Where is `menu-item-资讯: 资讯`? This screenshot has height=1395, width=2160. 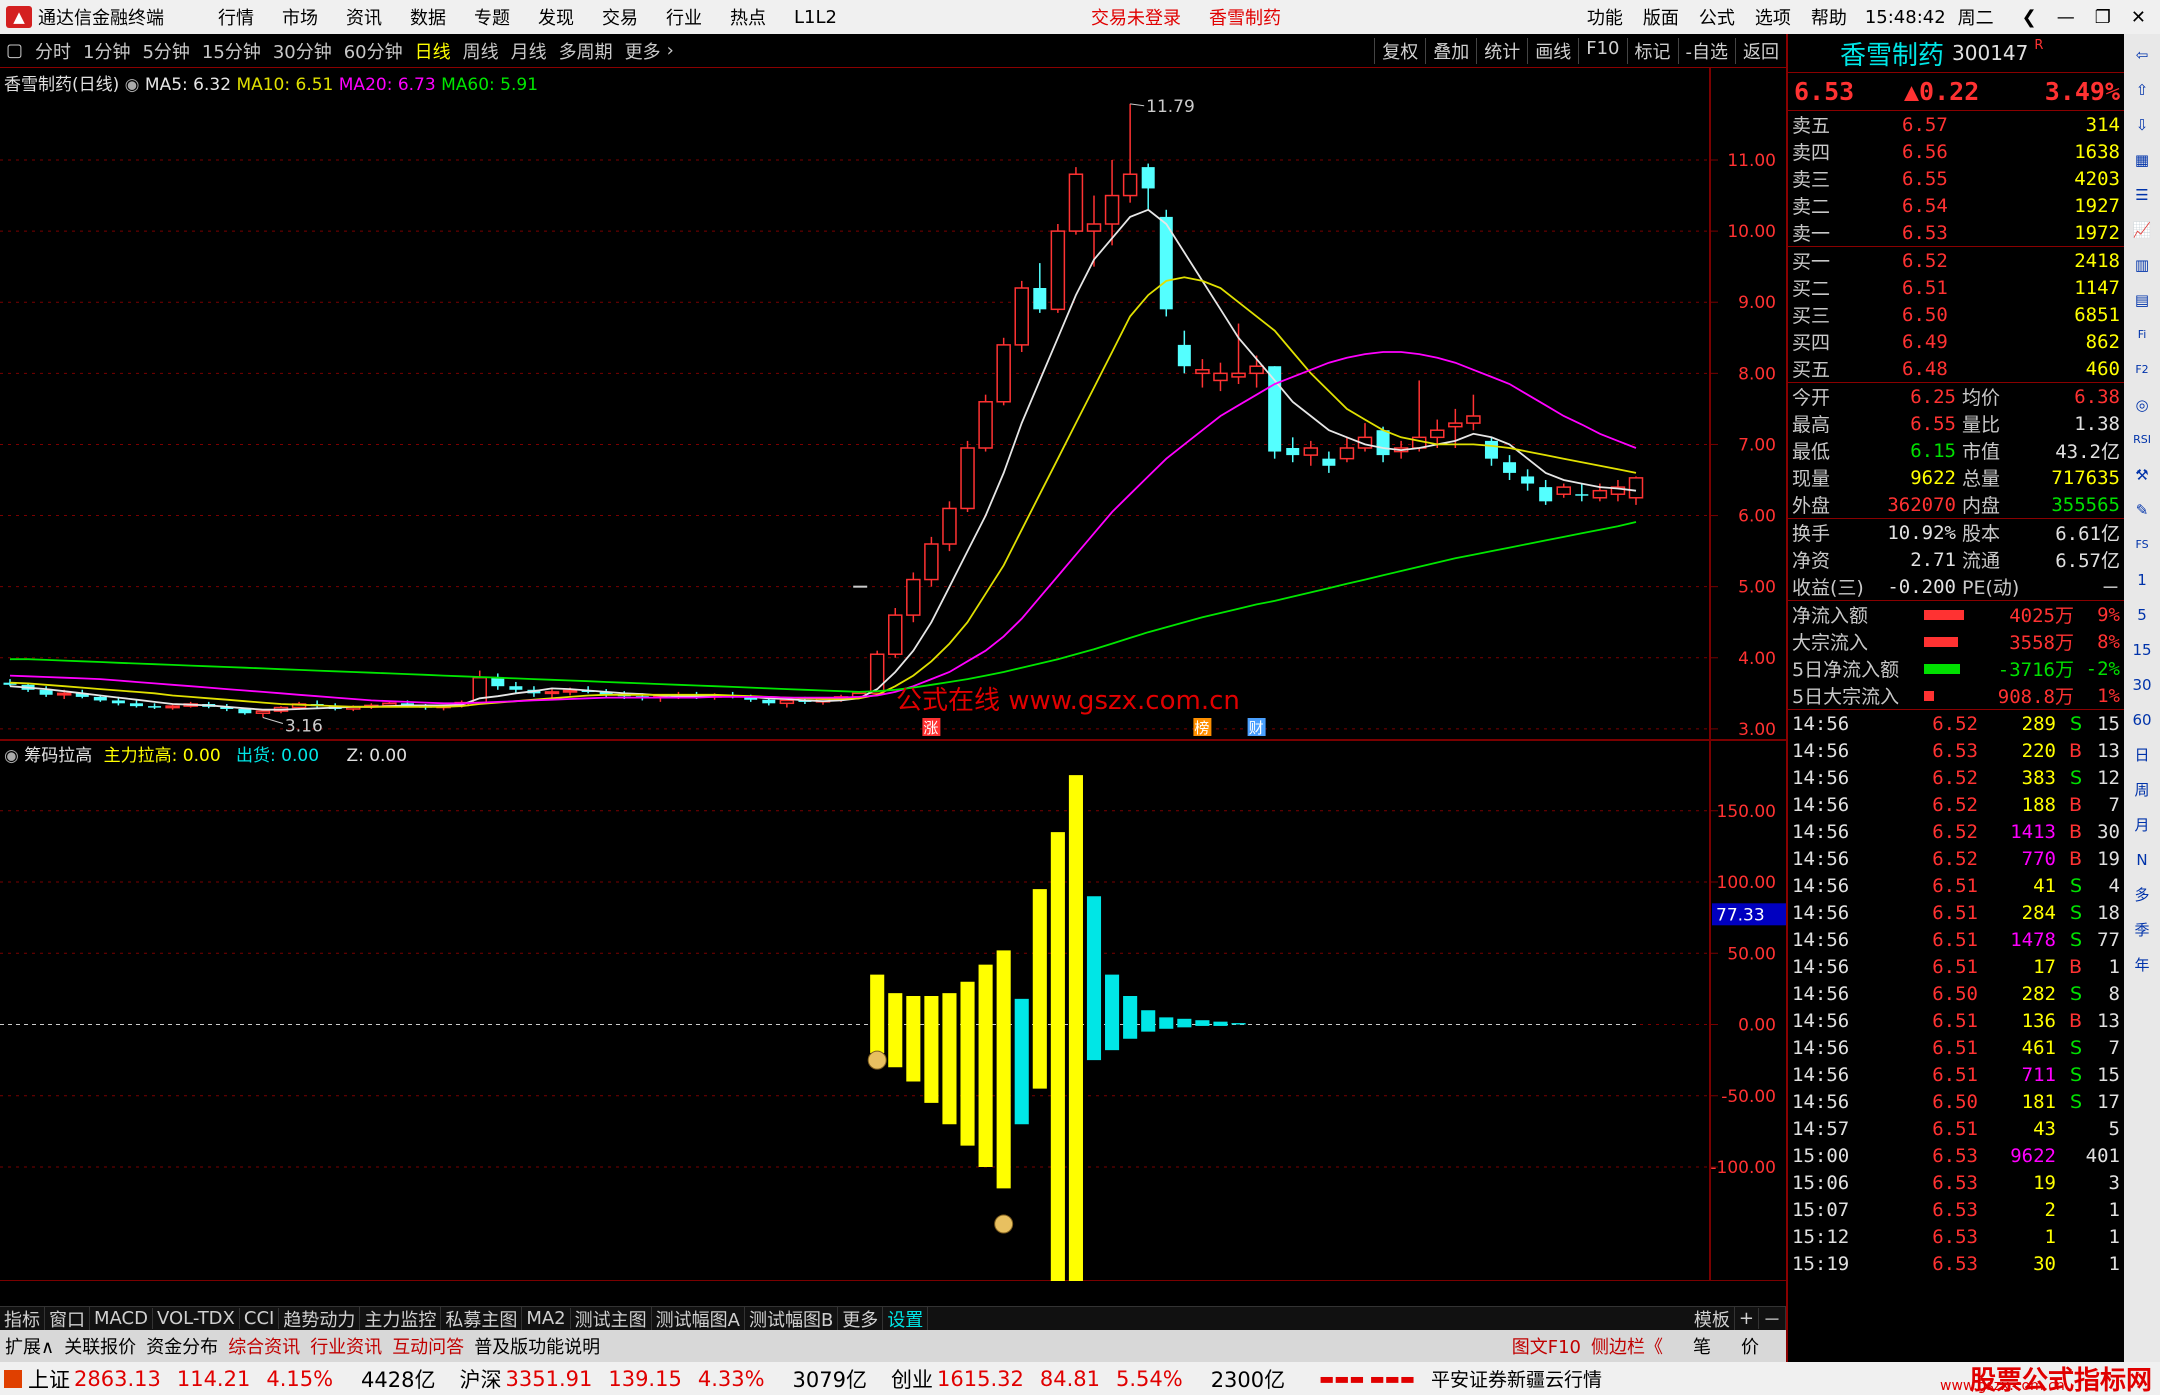 menu-item-资讯: 资讯 is located at coordinates (364, 17).